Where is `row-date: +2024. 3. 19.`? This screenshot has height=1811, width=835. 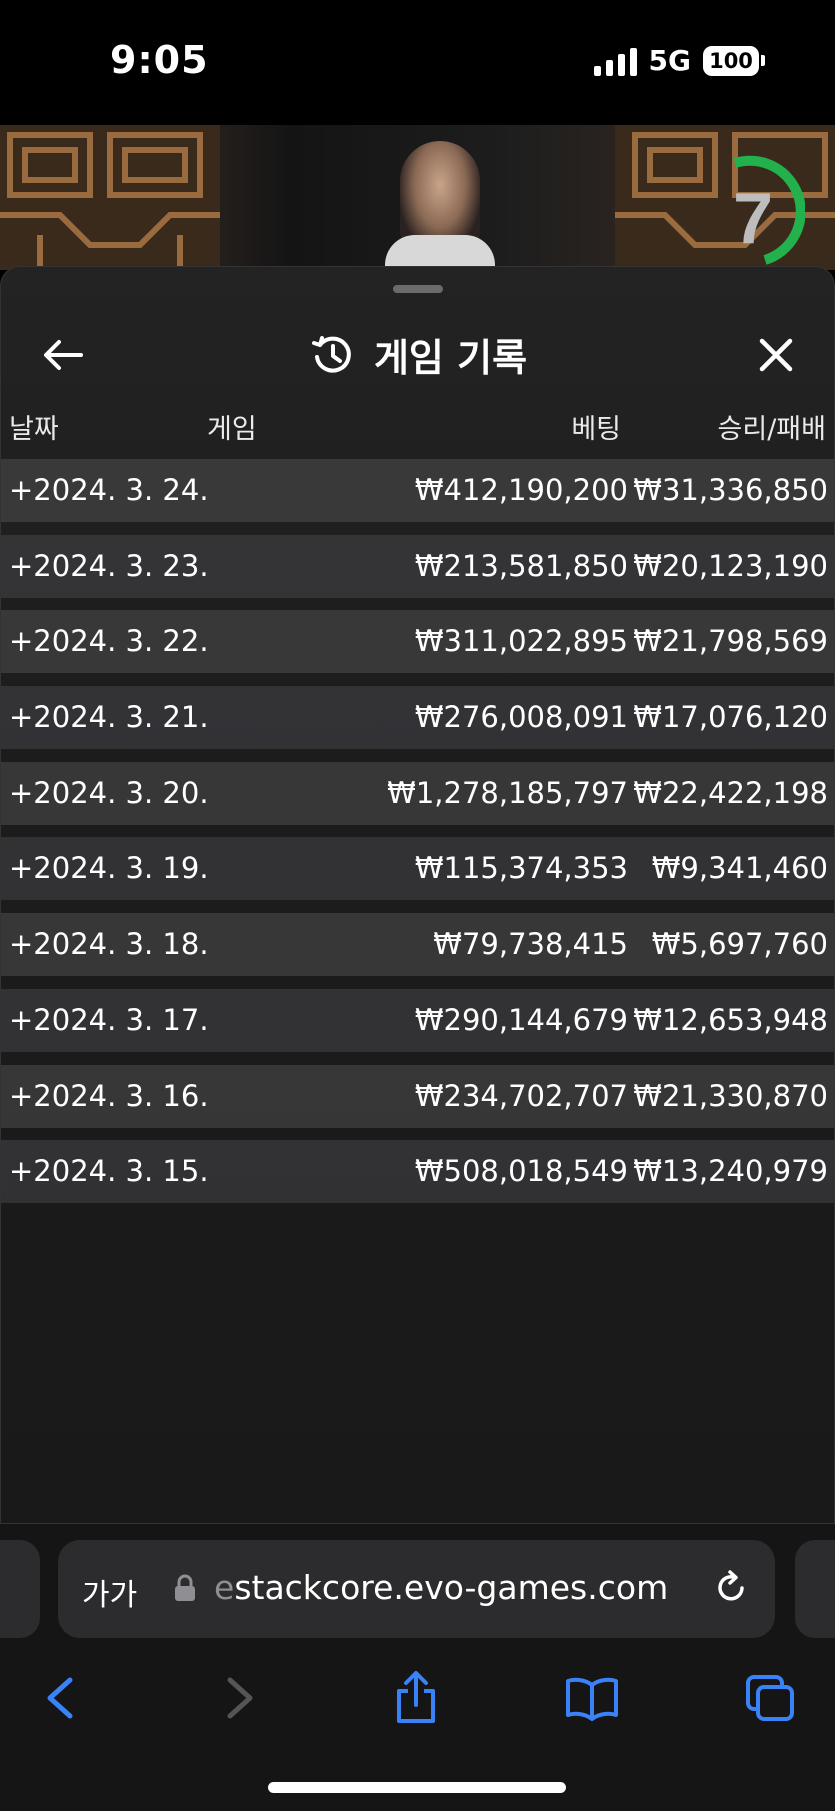 row-date: +2024. 3. 19. is located at coordinates (109, 868).